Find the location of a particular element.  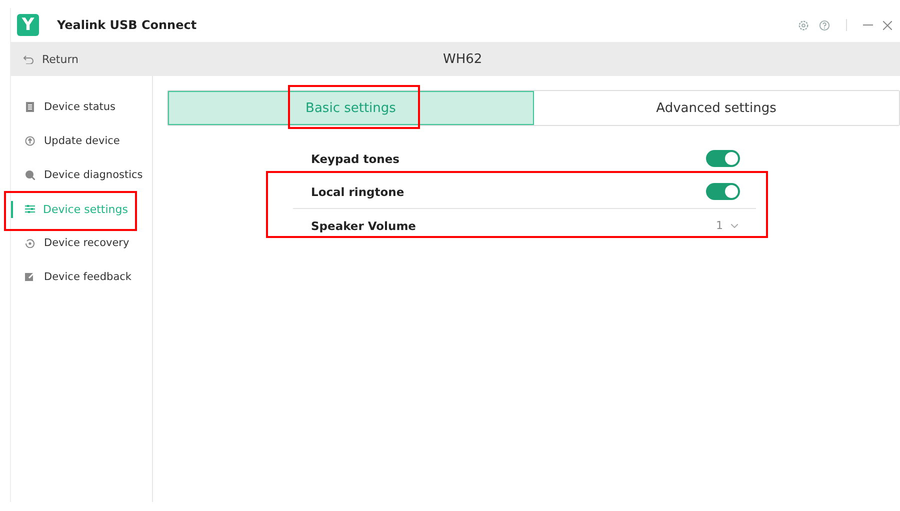

setting-label: Keypad tones is located at coordinates (355, 159).